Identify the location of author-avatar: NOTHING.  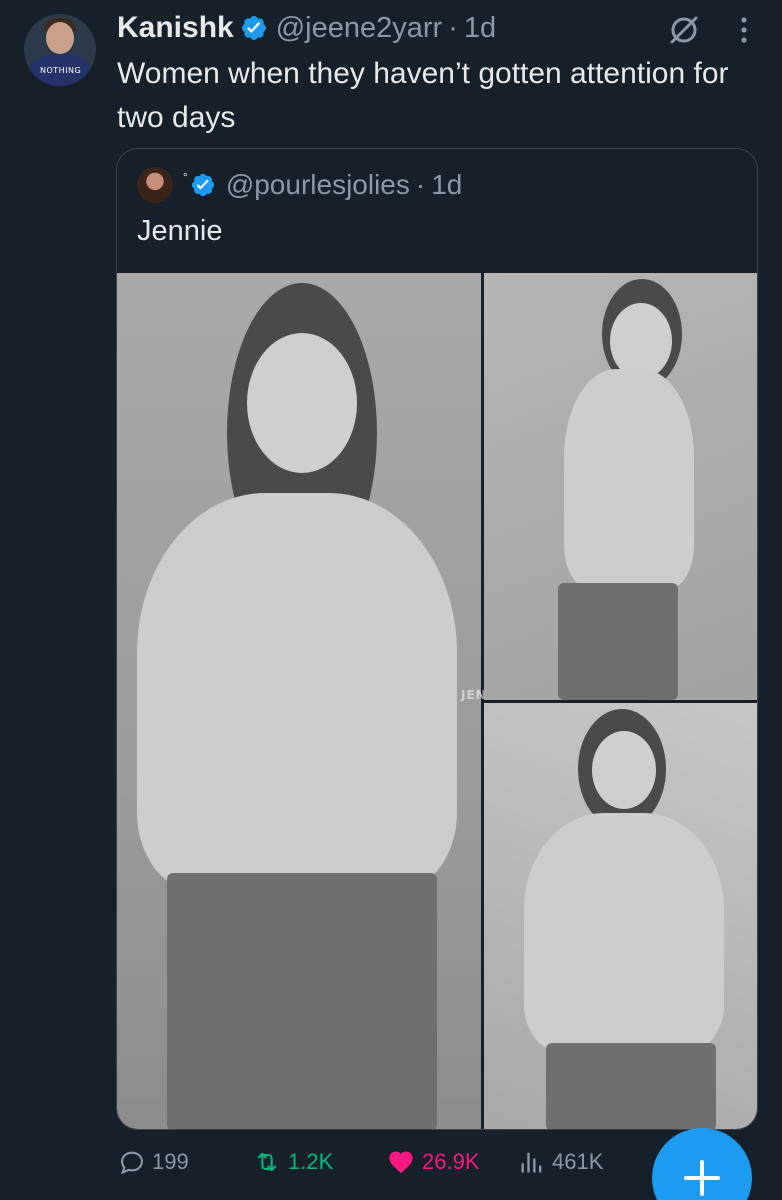
(60, 50).